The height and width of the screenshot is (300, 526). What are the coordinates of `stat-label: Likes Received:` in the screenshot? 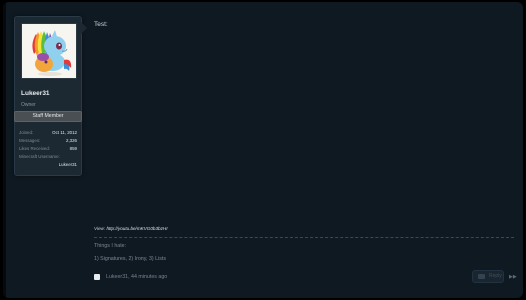 It's located at (34, 148).